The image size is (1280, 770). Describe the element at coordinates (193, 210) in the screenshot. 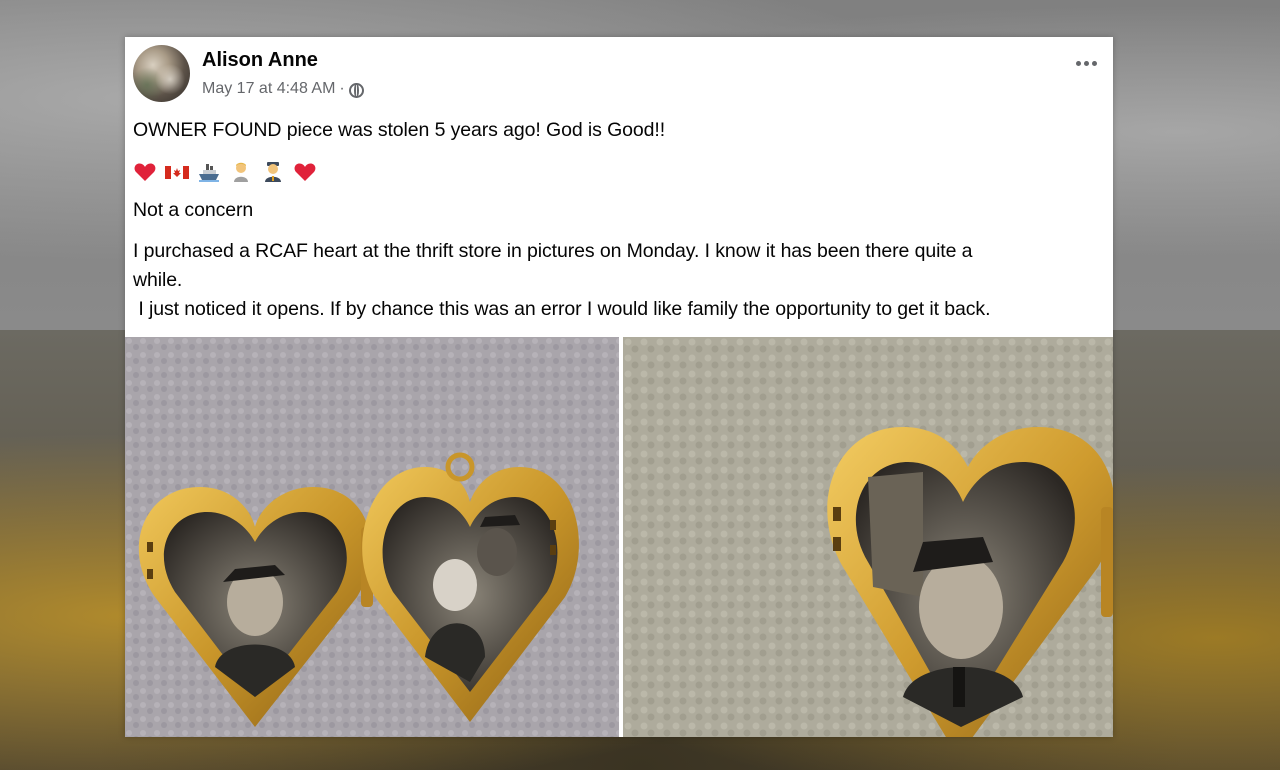

I see `post-line-2: Not a concern` at that location.